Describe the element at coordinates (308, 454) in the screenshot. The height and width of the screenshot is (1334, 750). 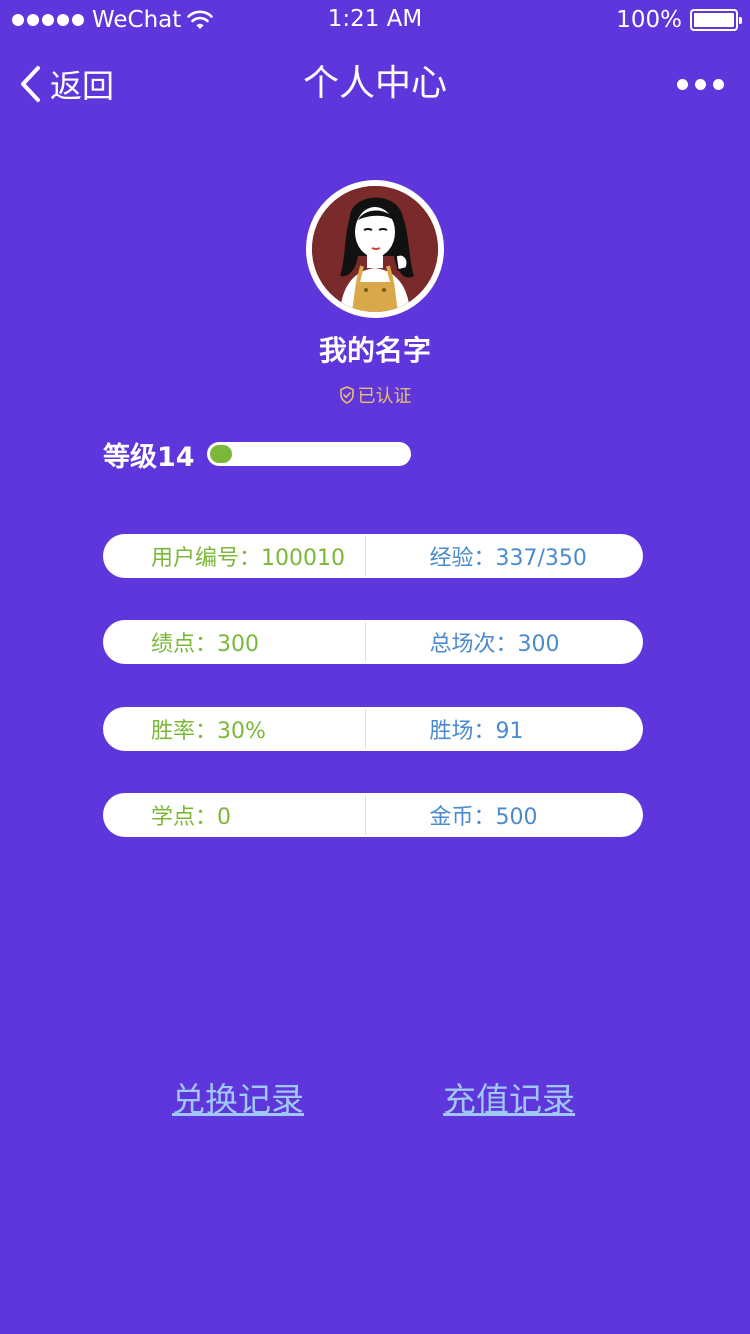
I see `level-progress-bar` at that location.